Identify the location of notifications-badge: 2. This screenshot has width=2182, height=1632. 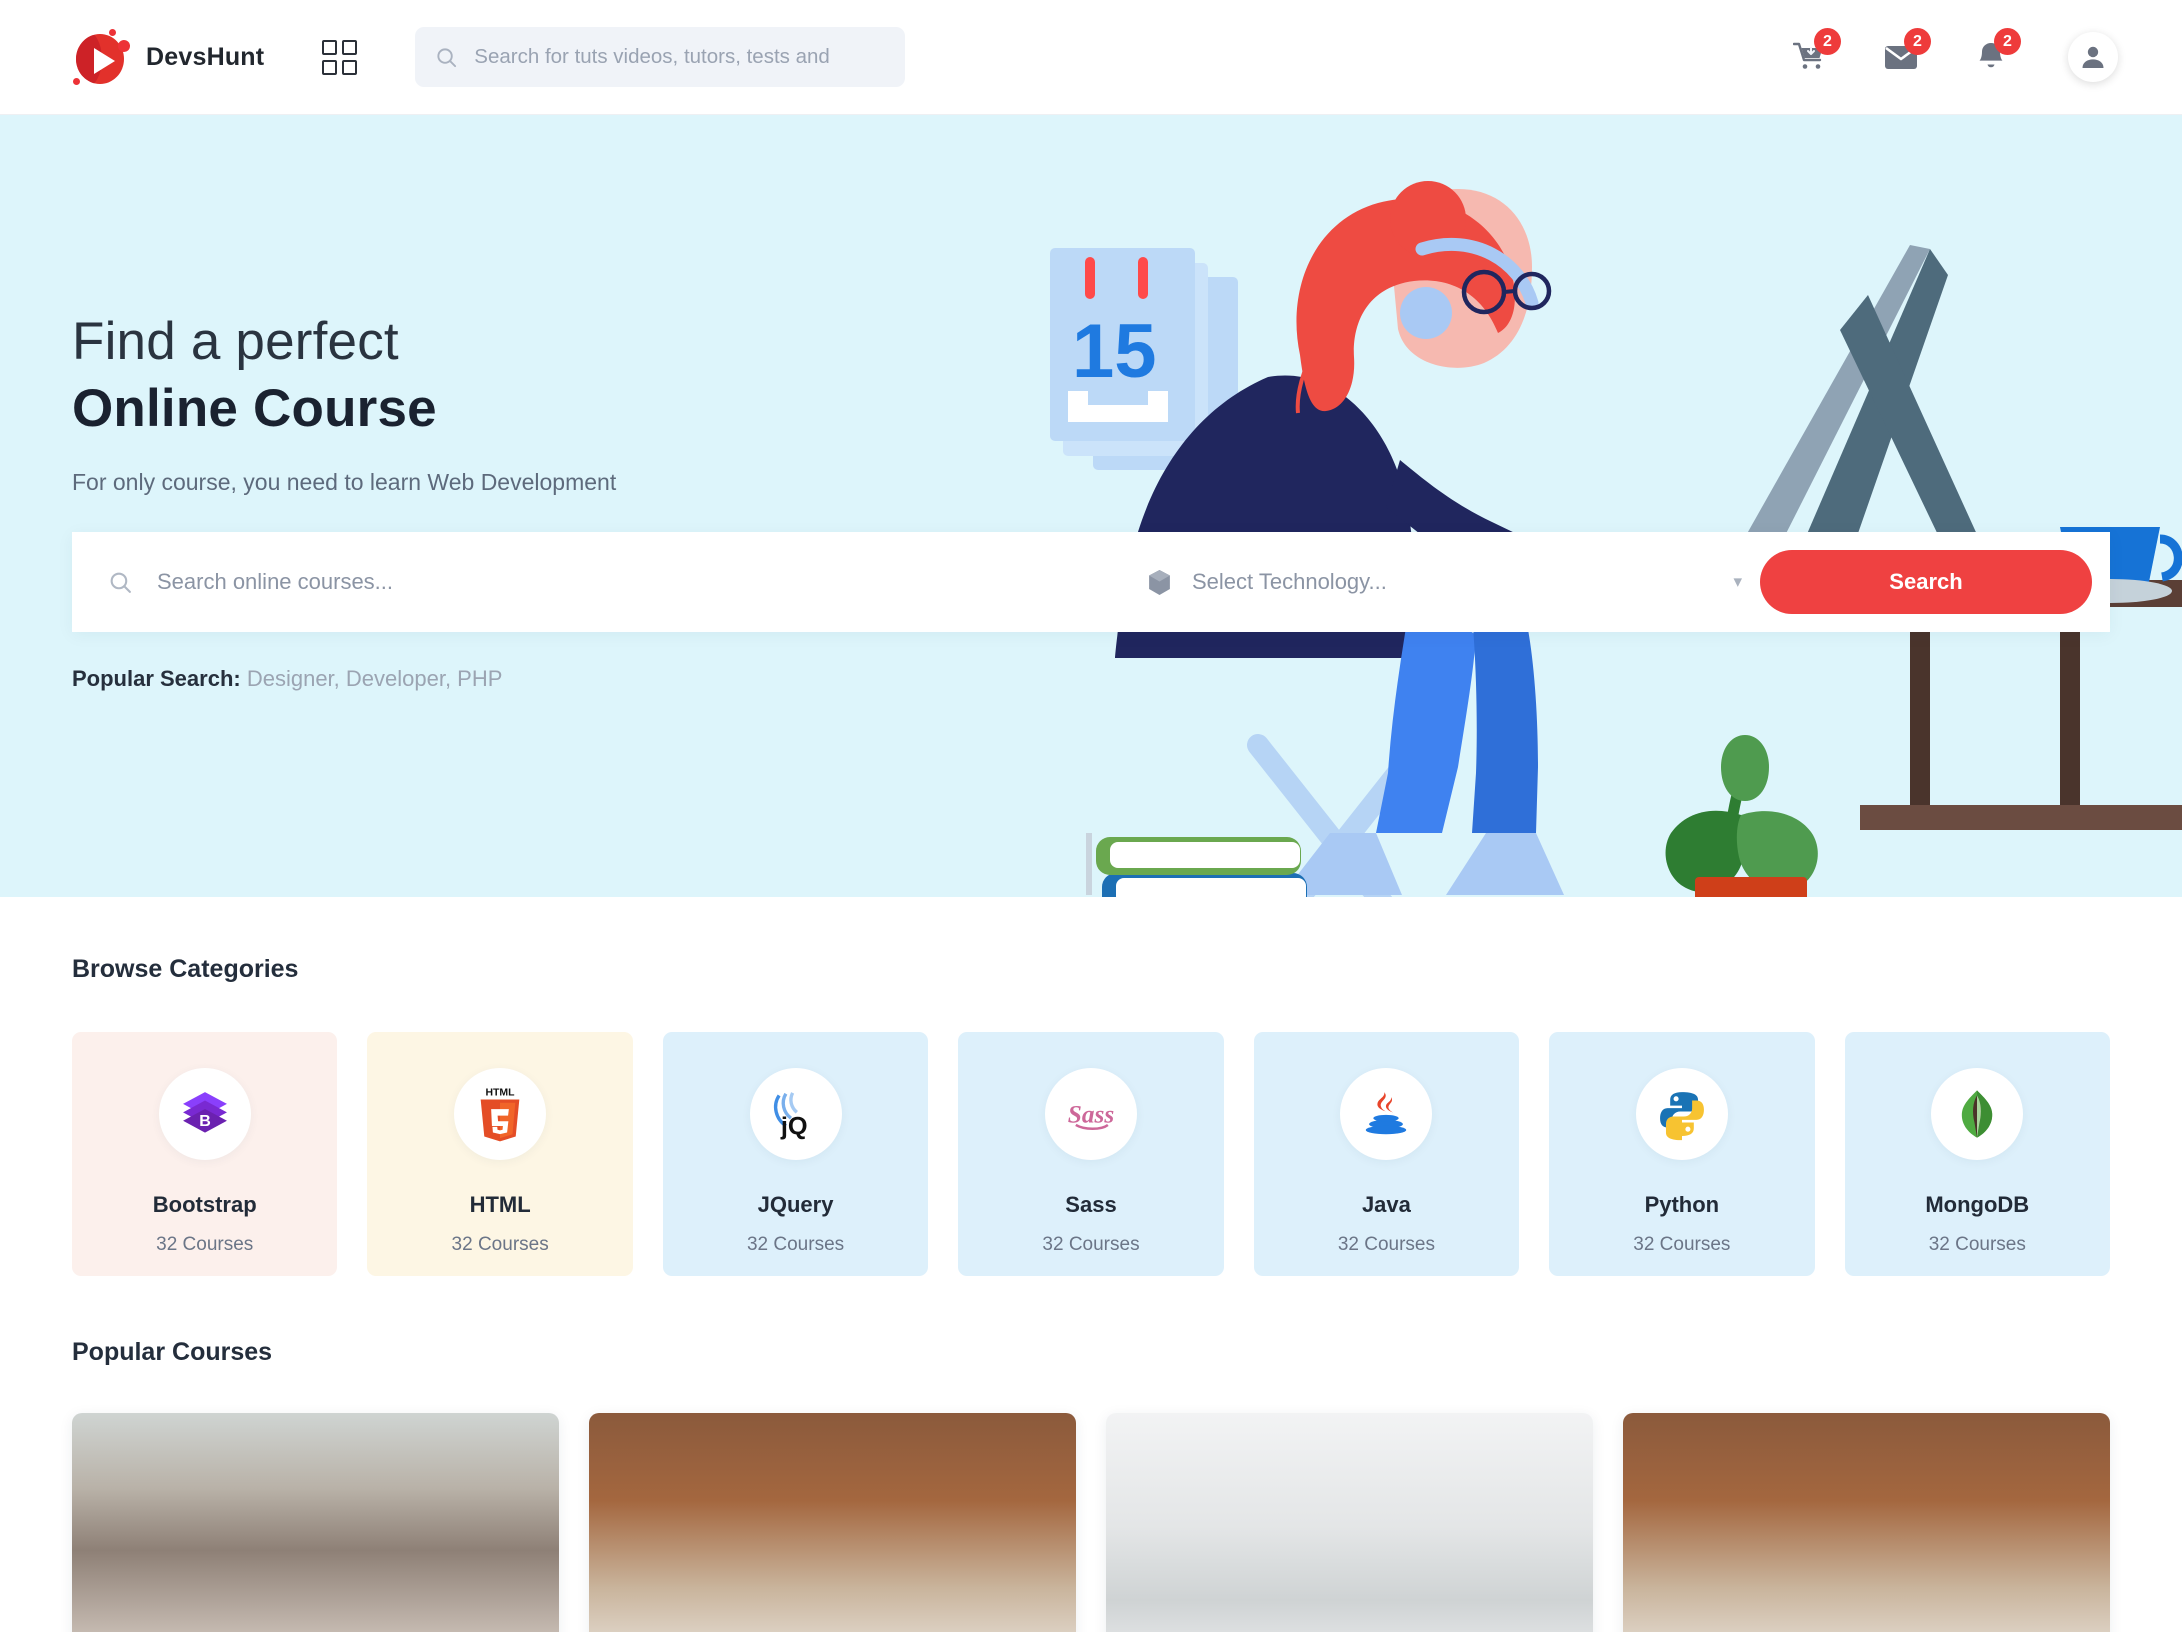
(2007, 41).